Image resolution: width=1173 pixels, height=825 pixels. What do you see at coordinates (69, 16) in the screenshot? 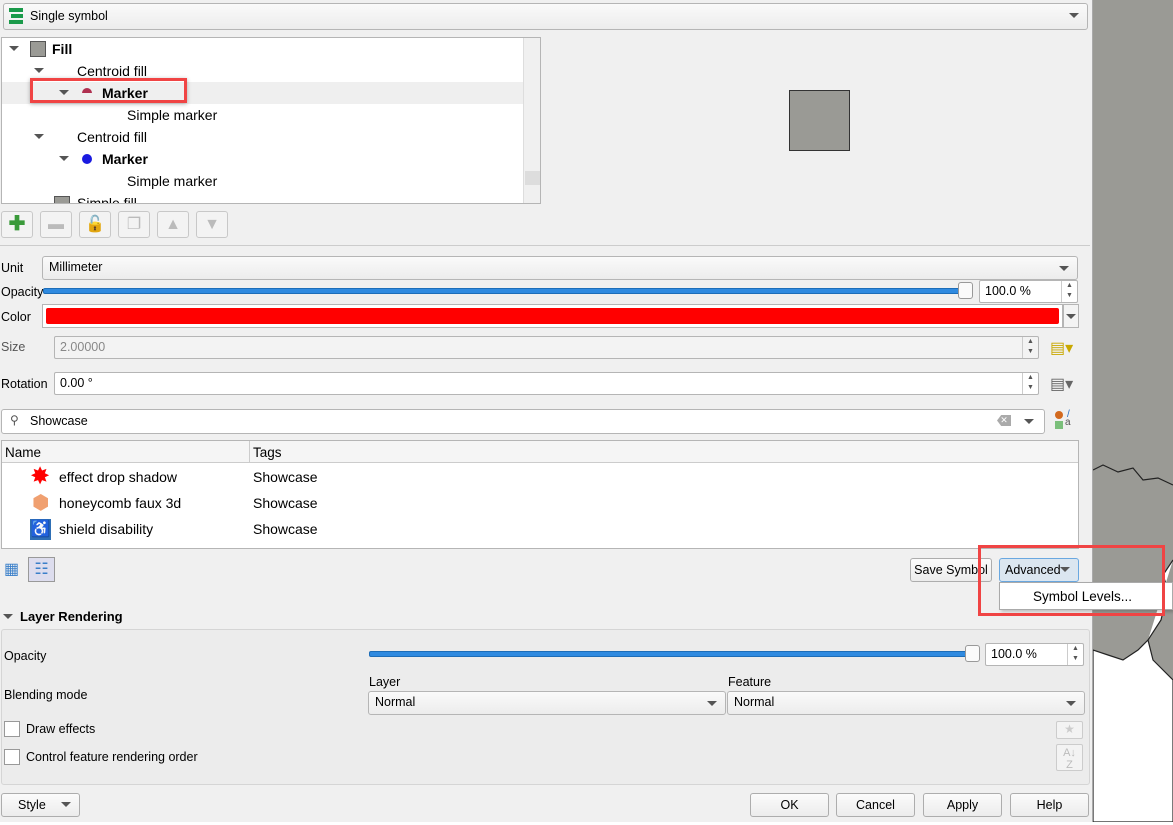
I see `renderer-type-label: Single symbol` at bounding box center [69, 16].